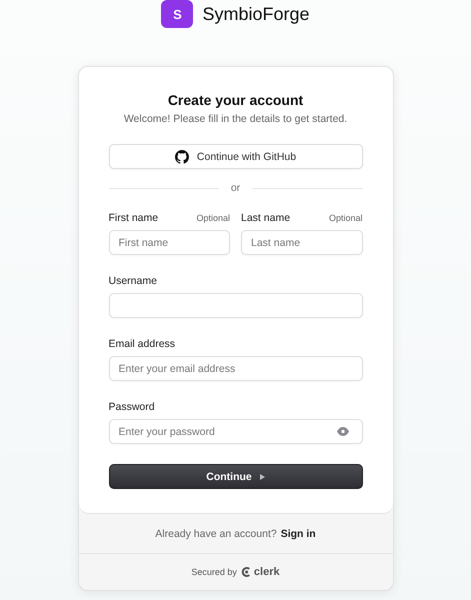  Describe the element at coordinates (301, 242) in the screenshot. I see `input-field: Last name` at that location.